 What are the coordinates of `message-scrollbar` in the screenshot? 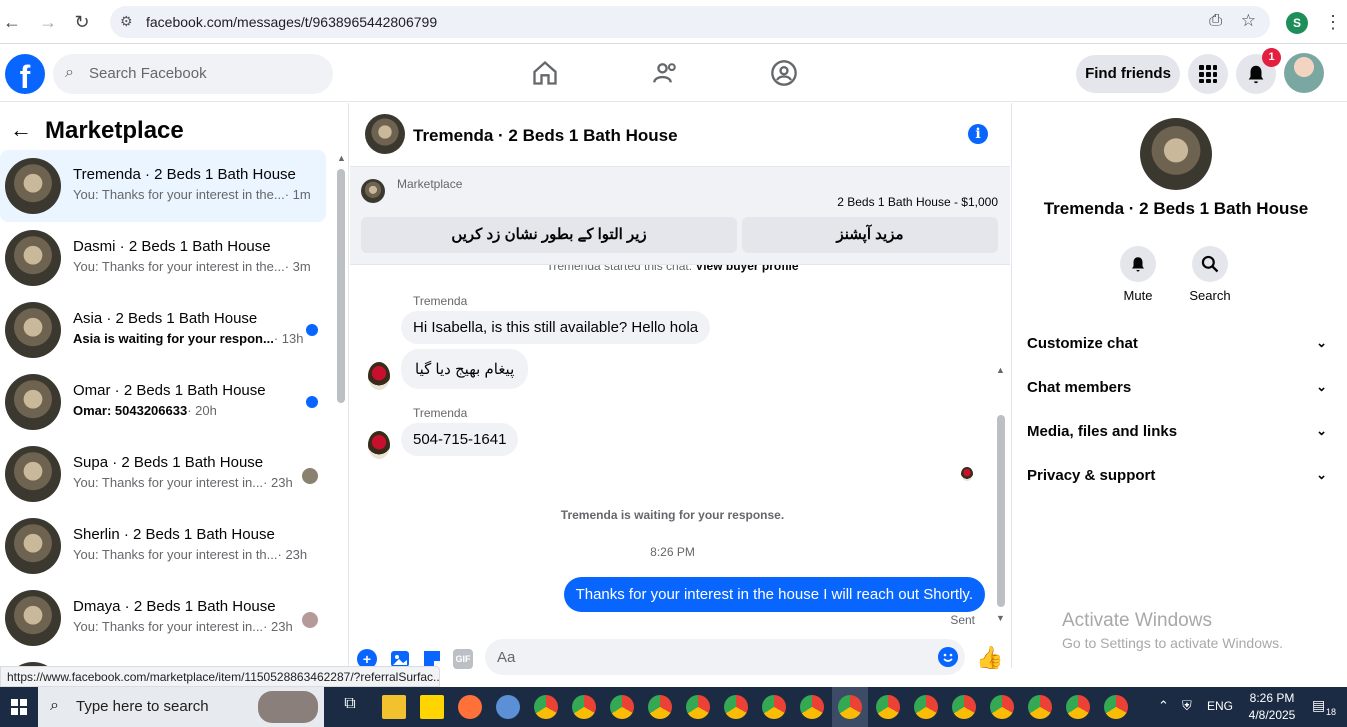 It's located at (1001, 511).